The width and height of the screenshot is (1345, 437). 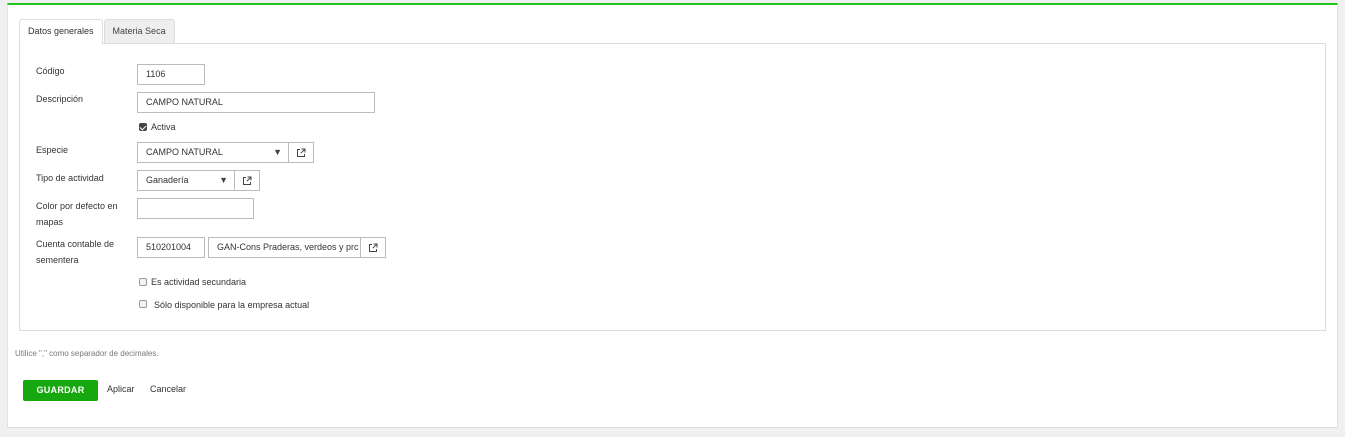 What do you see at coordinates (184, 152) in the screenshot?
I see `especie-value: CAMPO NATURAL` at bounding box center [184, 152].